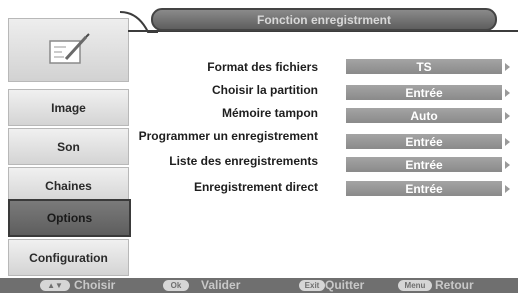  I want to click on setting-label-schedule: Programmer un enregistrement, so click(228, 136).